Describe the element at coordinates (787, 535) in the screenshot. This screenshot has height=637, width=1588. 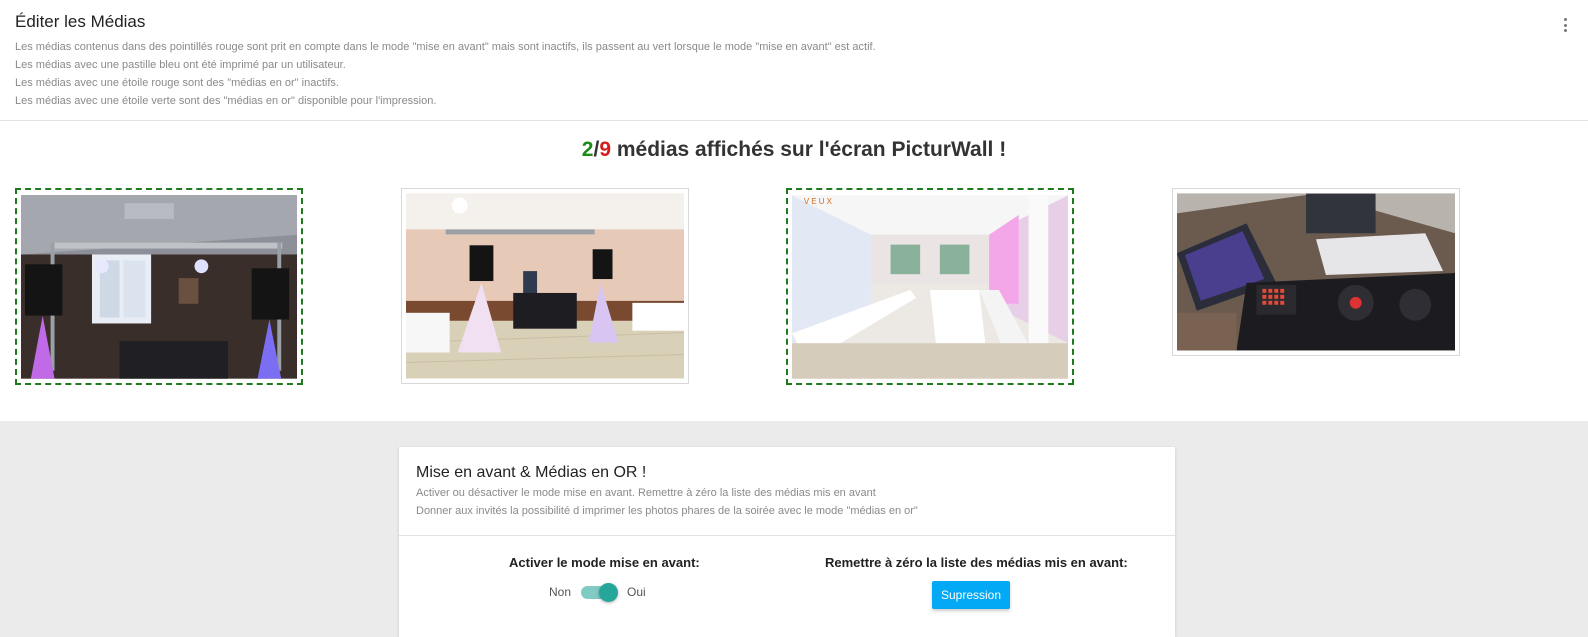
I see `settings-divider` at that location.